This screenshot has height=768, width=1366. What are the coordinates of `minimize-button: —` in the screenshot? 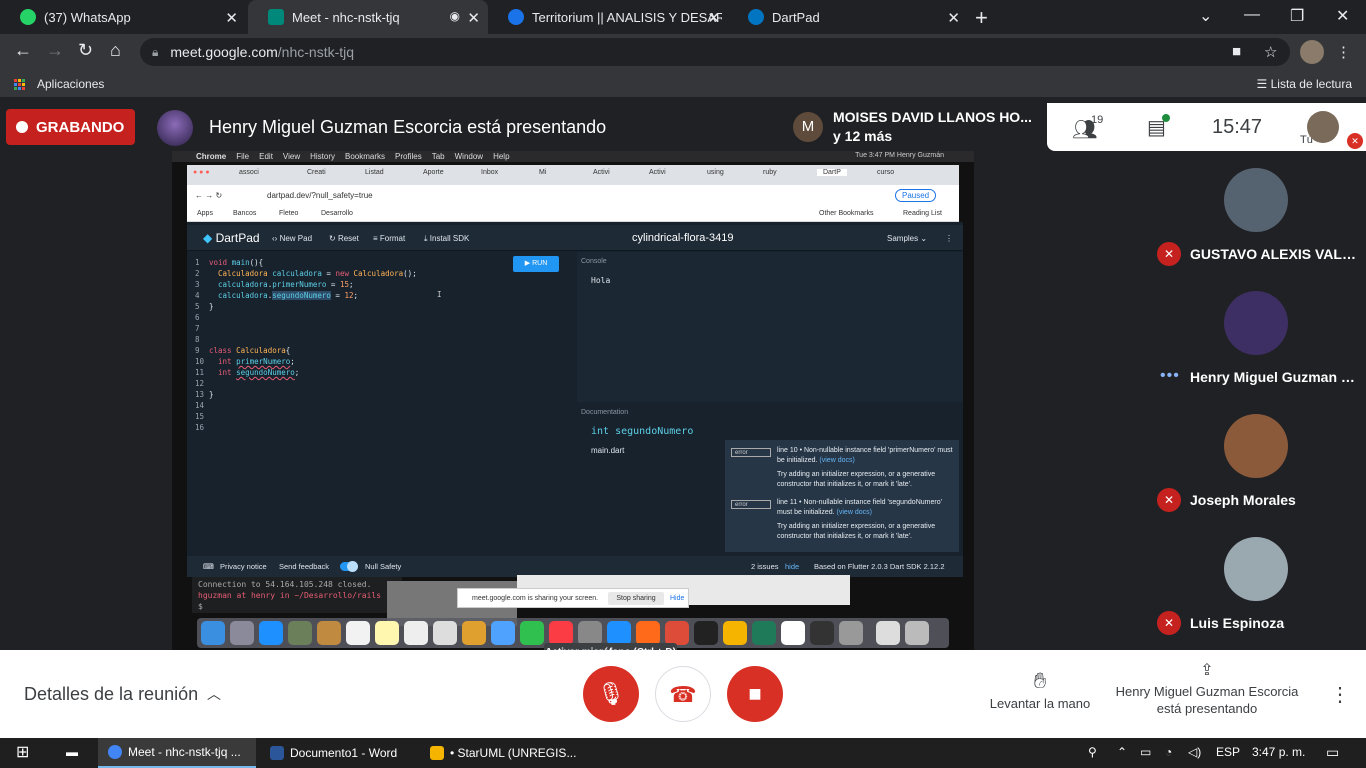 It's located at (1252, 15).